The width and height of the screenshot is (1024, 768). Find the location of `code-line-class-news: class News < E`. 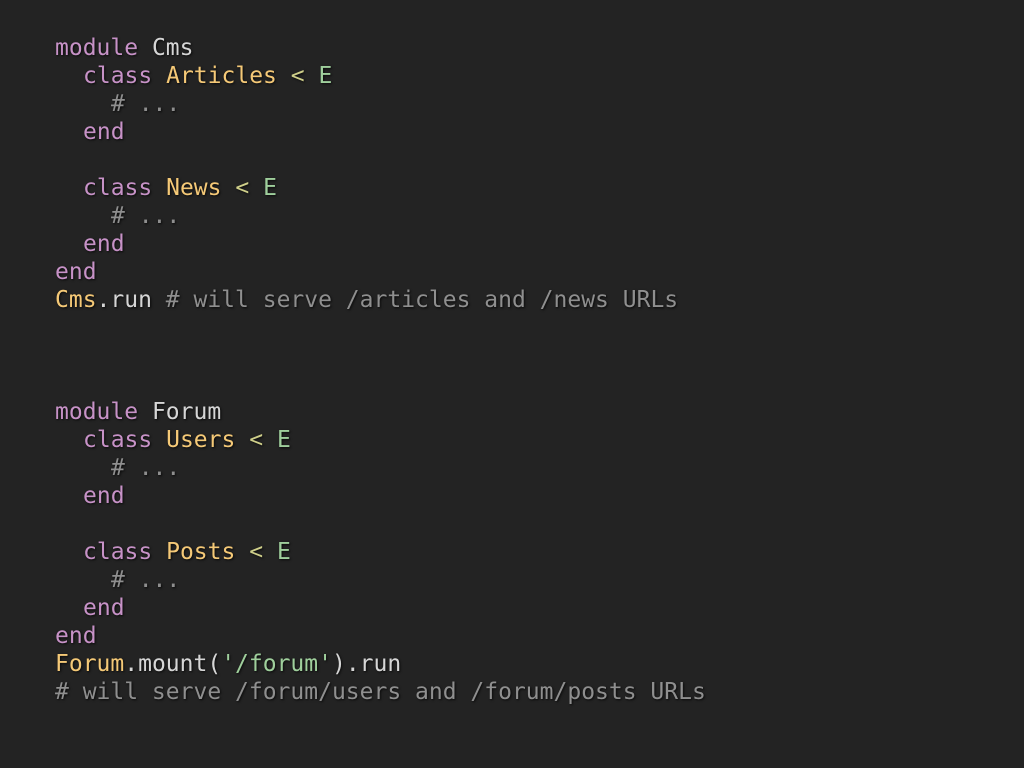

code-line-class-news: class News < E is located at coordinates (366, 188).